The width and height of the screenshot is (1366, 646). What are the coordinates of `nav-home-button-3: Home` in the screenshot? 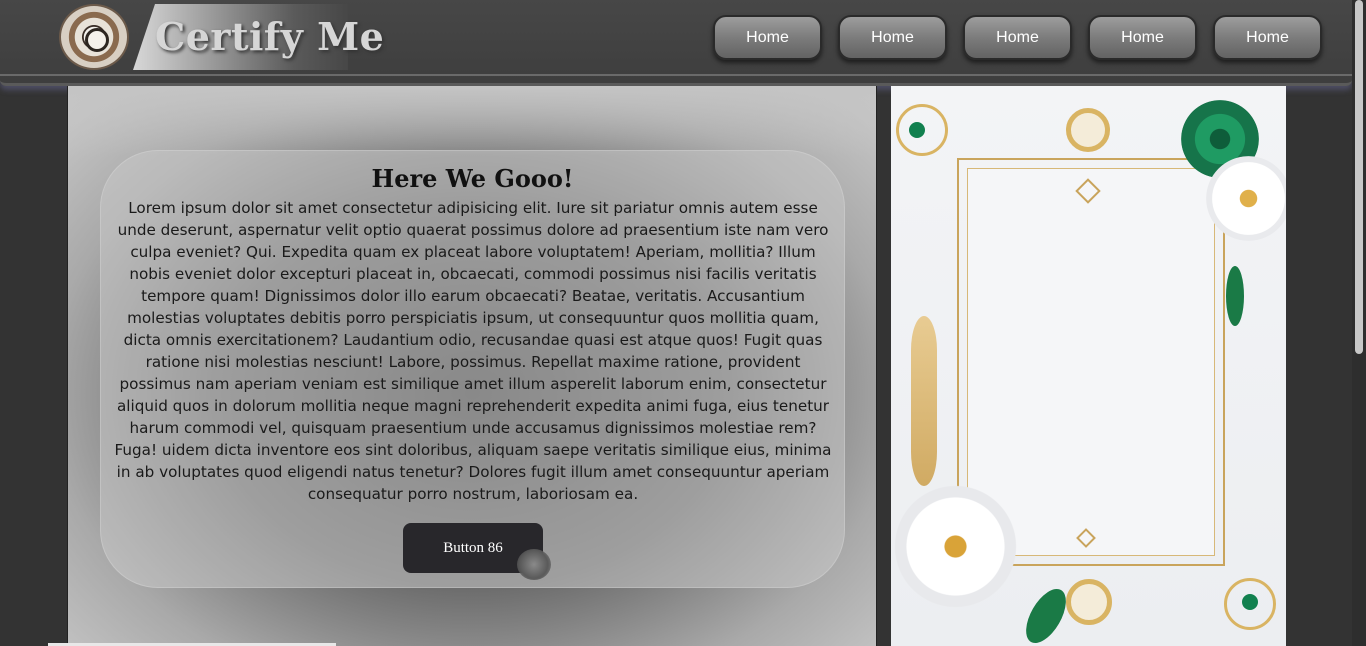 It's located at (1017, 37).